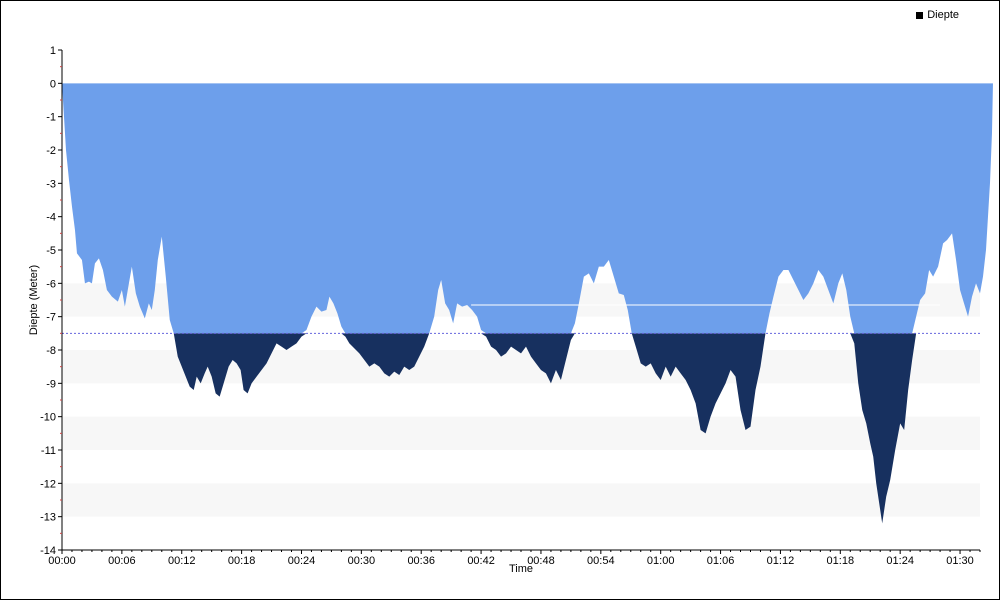 Image resolution: width=1000 pixels, height=600 pixels. I want to click on y-tick-label: -1, so click(51, 118).